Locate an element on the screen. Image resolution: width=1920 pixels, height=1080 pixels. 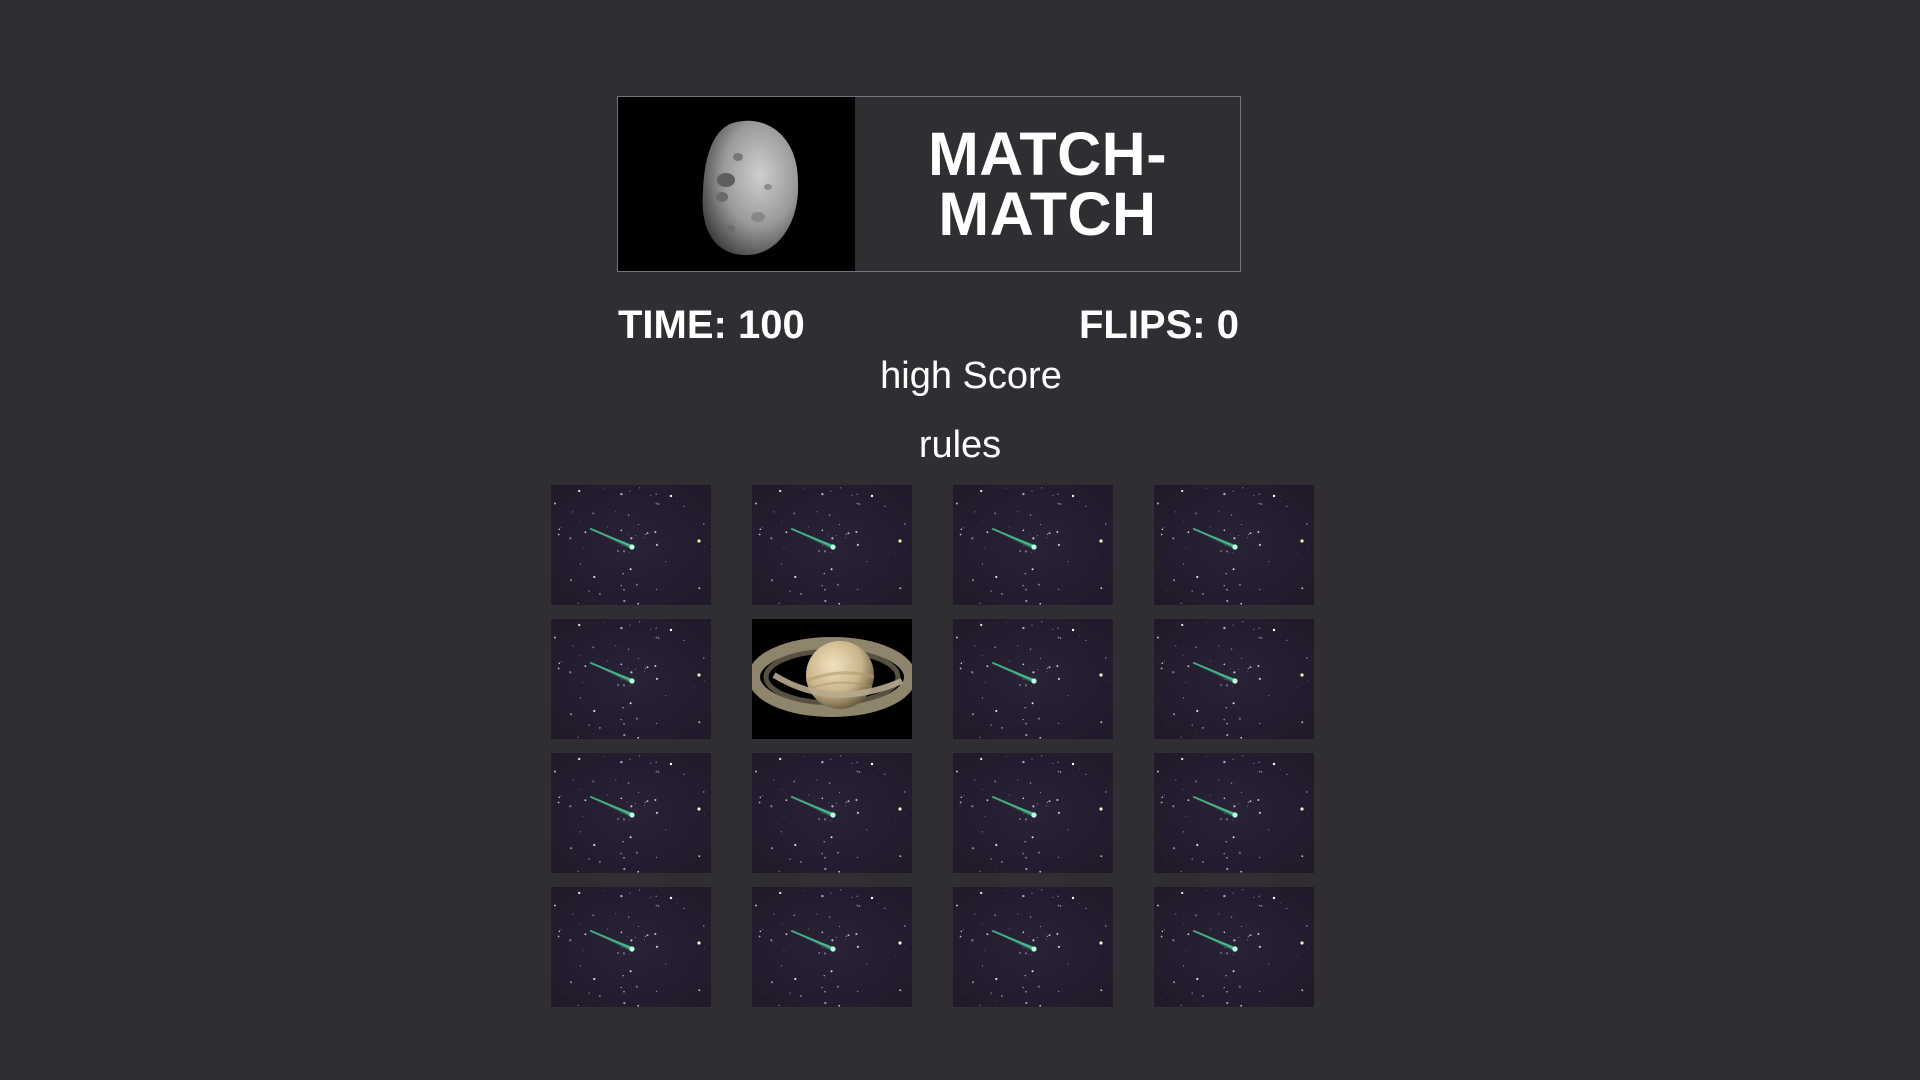
timer: TIME: 100 is located at coordinates (711, 325).